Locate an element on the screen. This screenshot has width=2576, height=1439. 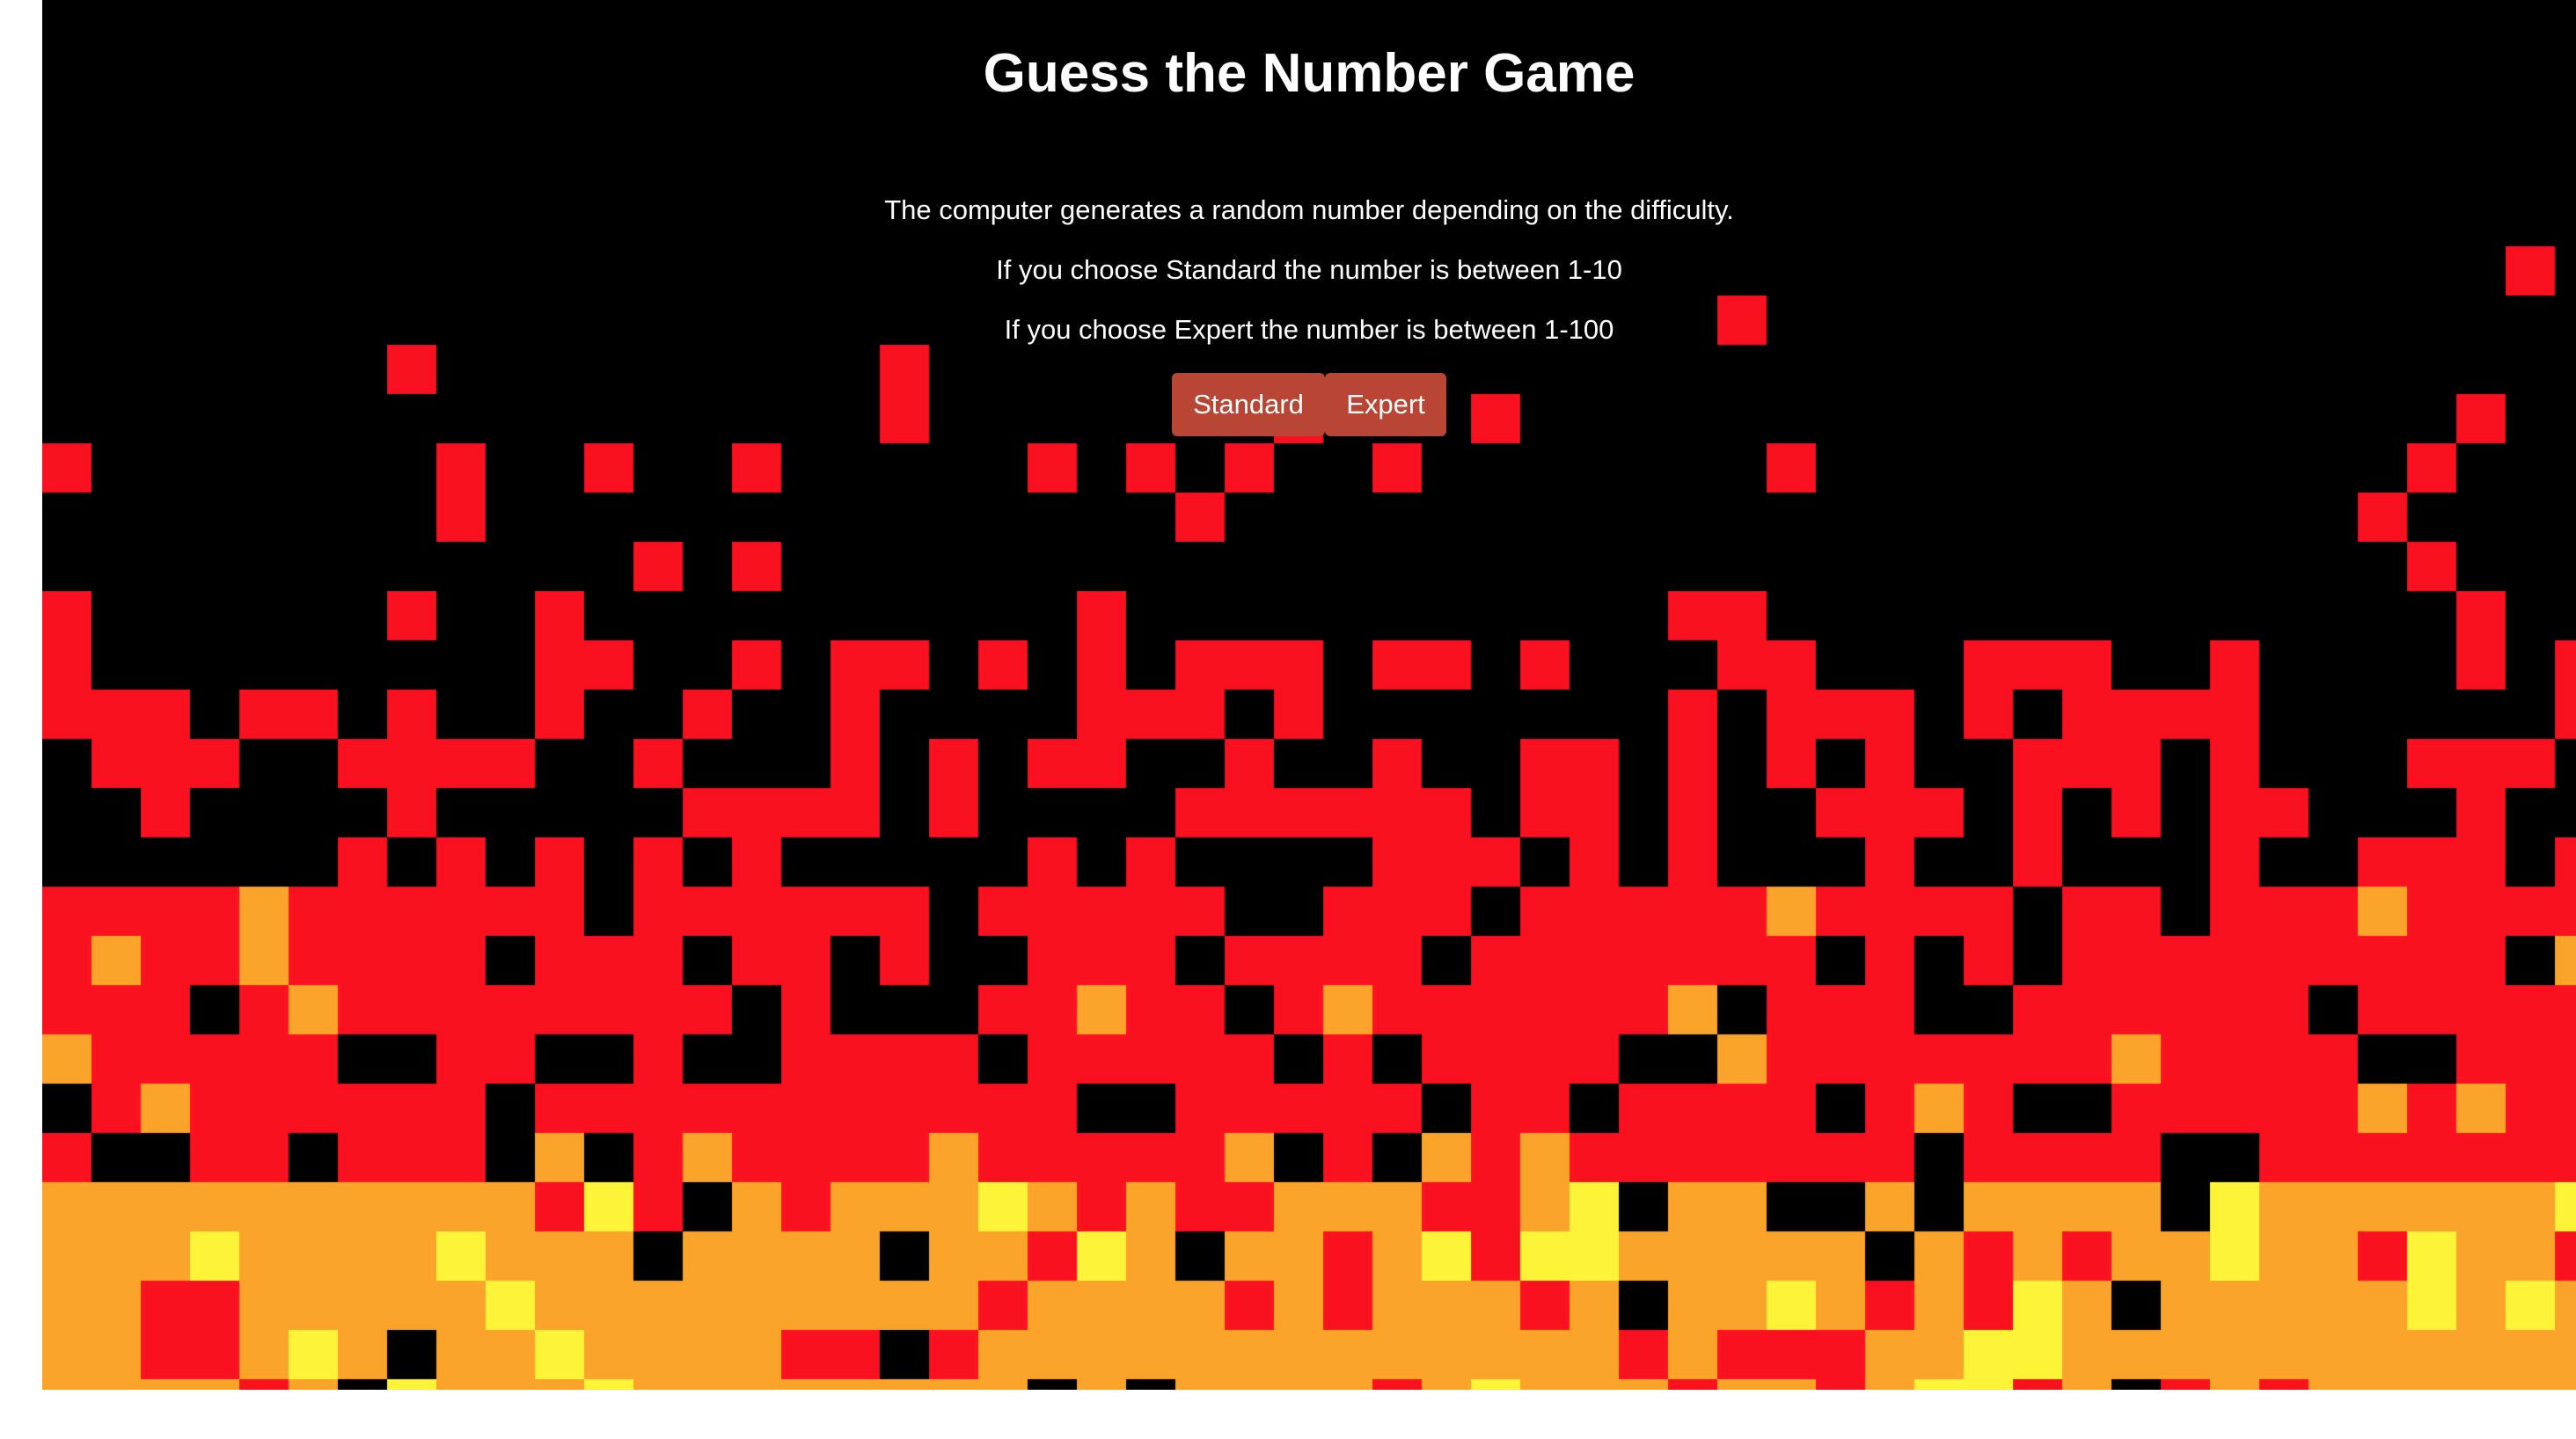
difficulty-buttons: Standard Expert is located at coordinates (1309, 404).